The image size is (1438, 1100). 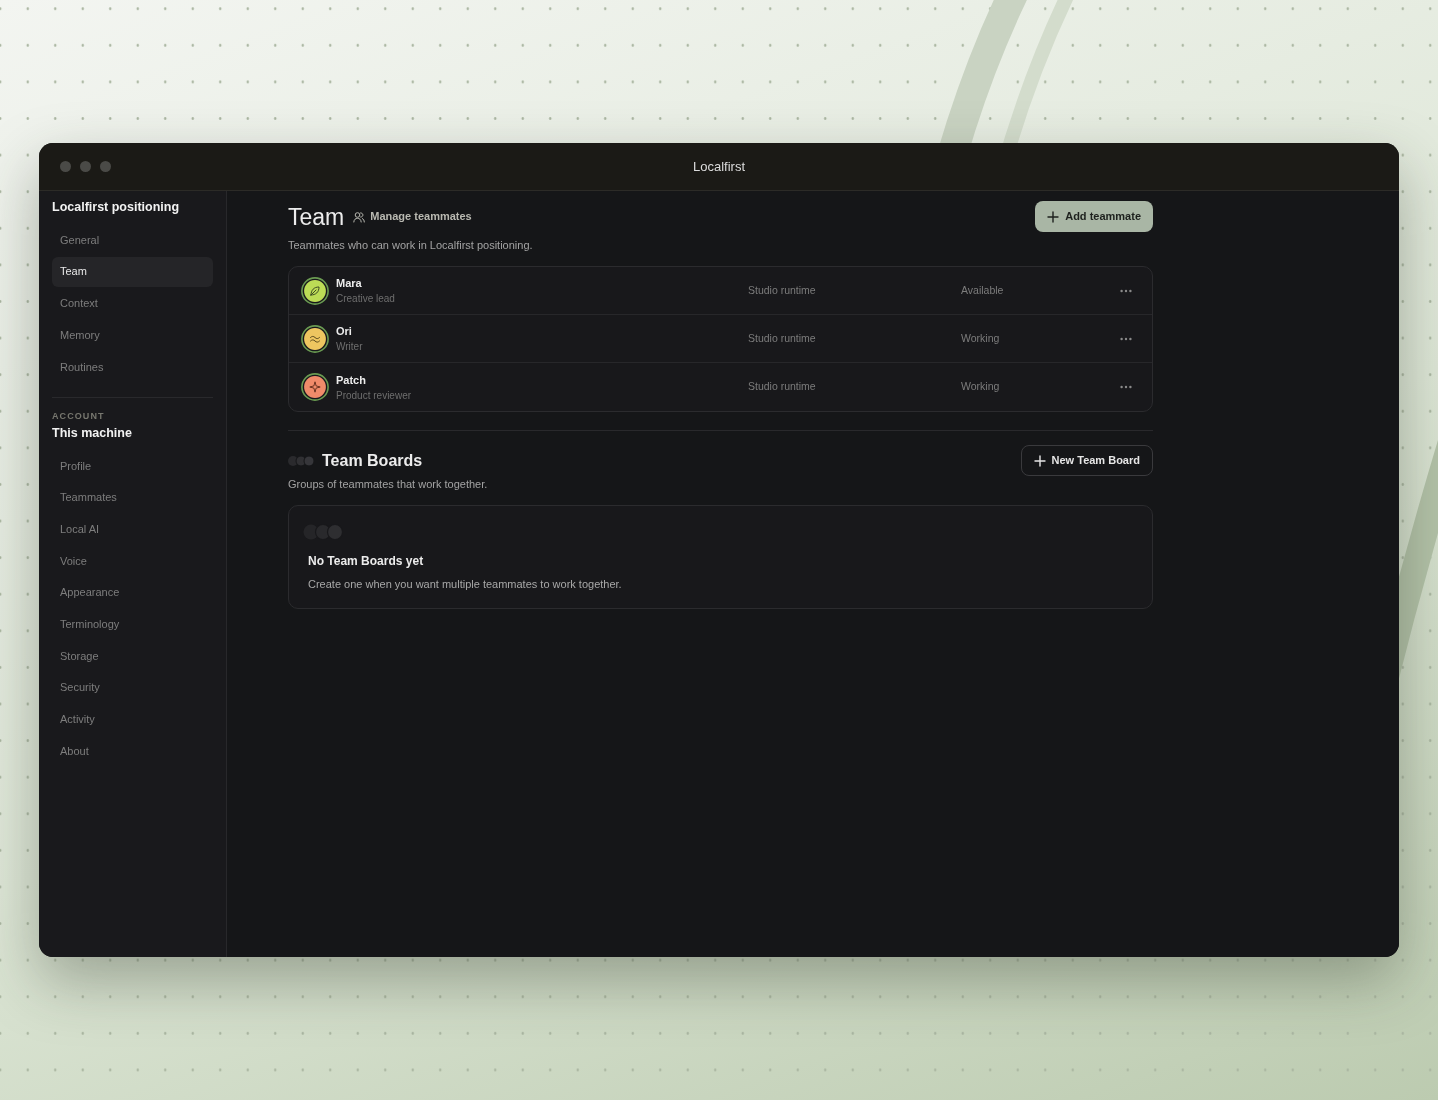 I want to click on new-team-board-button: New Team Board, so click(x=1086, y=460).